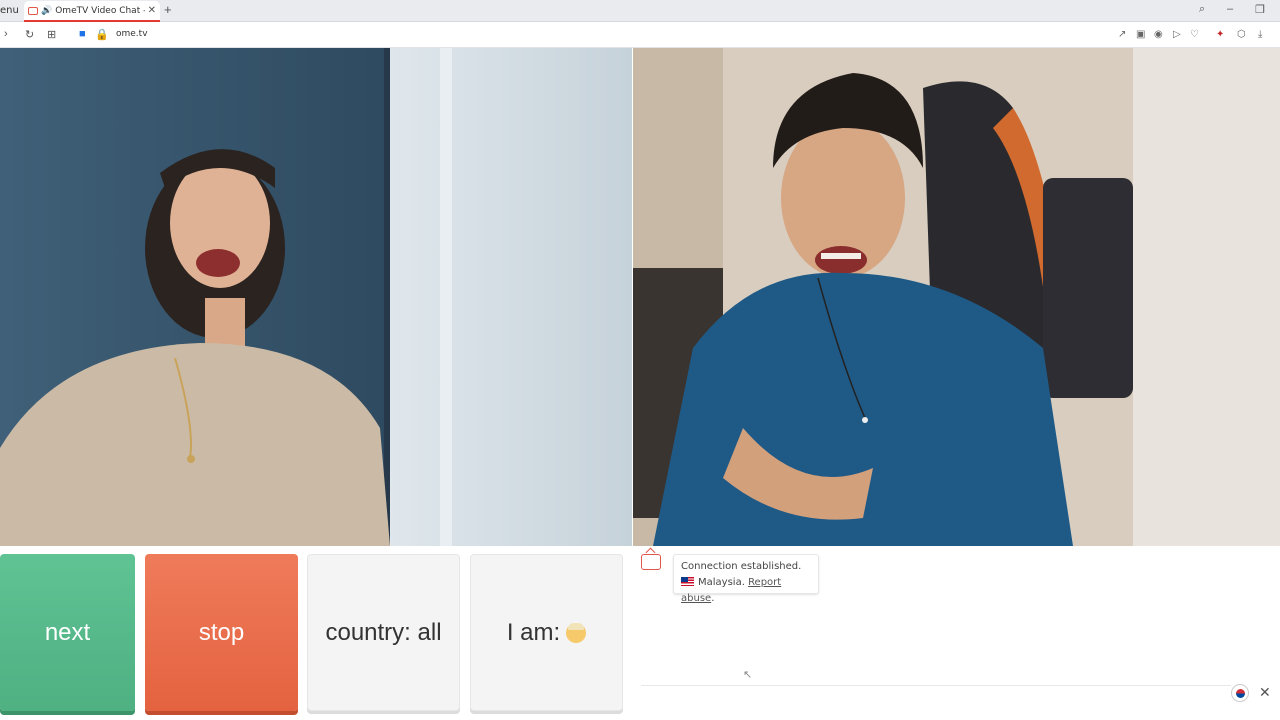  What do you see at coordinates (687, 581) in the screenshot?
I see `malaysia-flag-icon` at bounding box center [687, 581].